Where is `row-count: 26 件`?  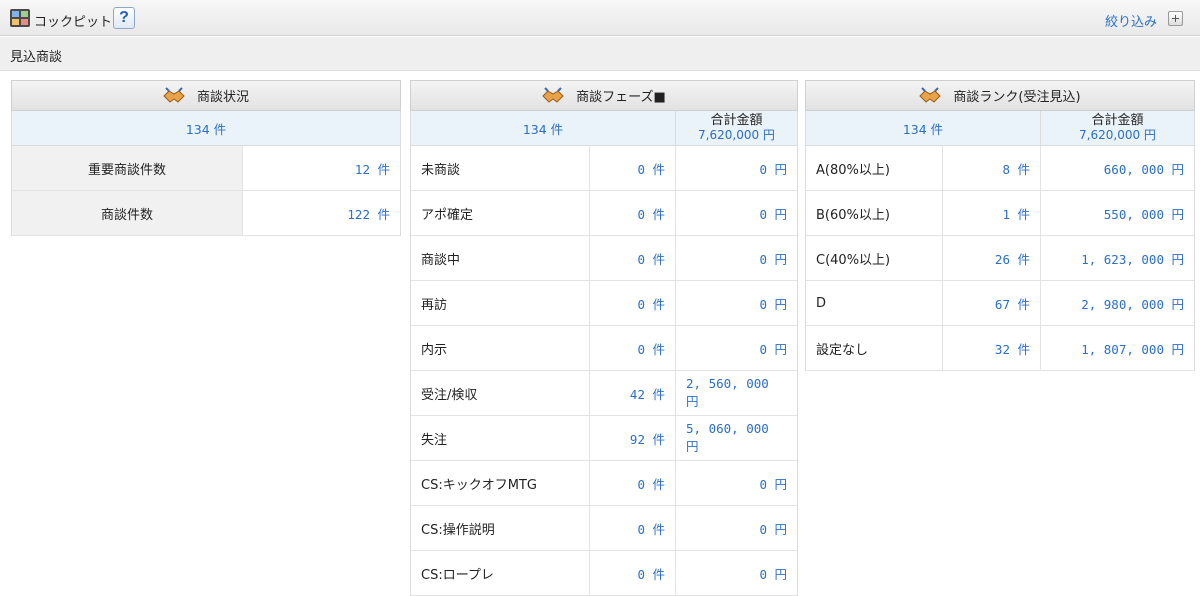 row-count: 26 件 is located at coordinates (991, 258).